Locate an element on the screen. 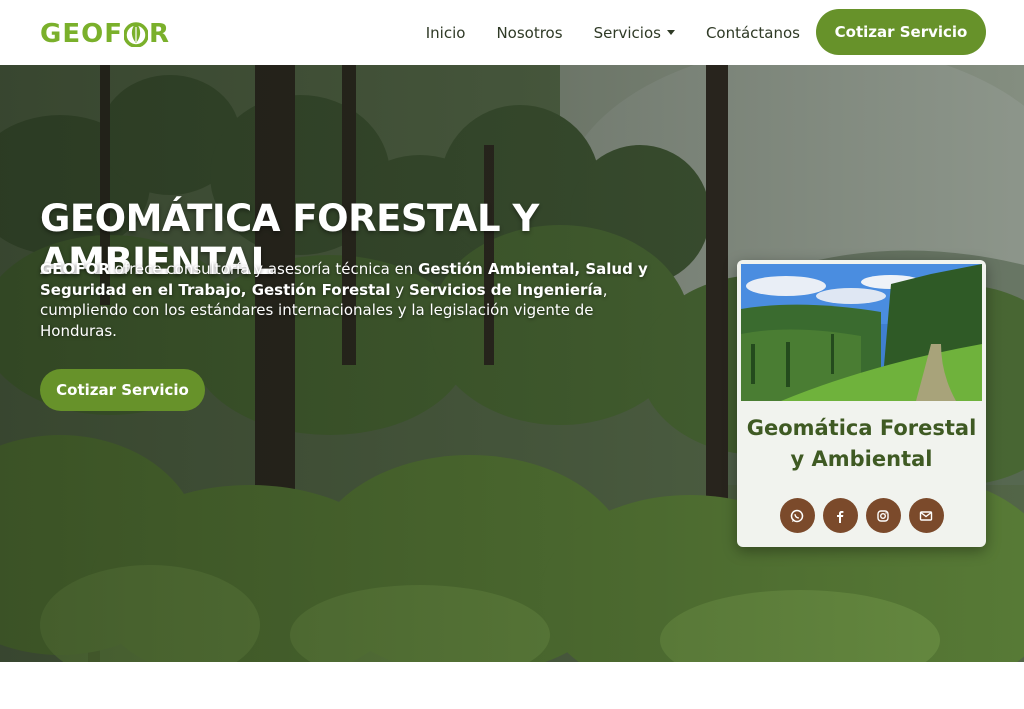  email-button is located at coordinates (926, 515).